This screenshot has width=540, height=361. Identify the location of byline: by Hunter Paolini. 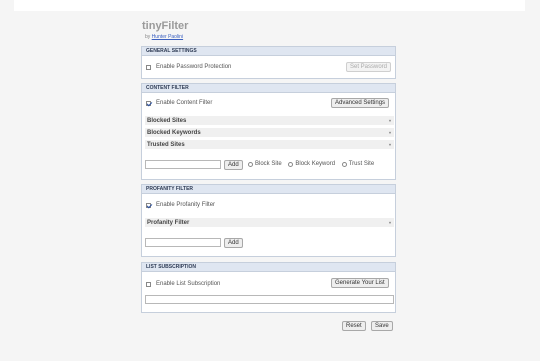
(164, 37).